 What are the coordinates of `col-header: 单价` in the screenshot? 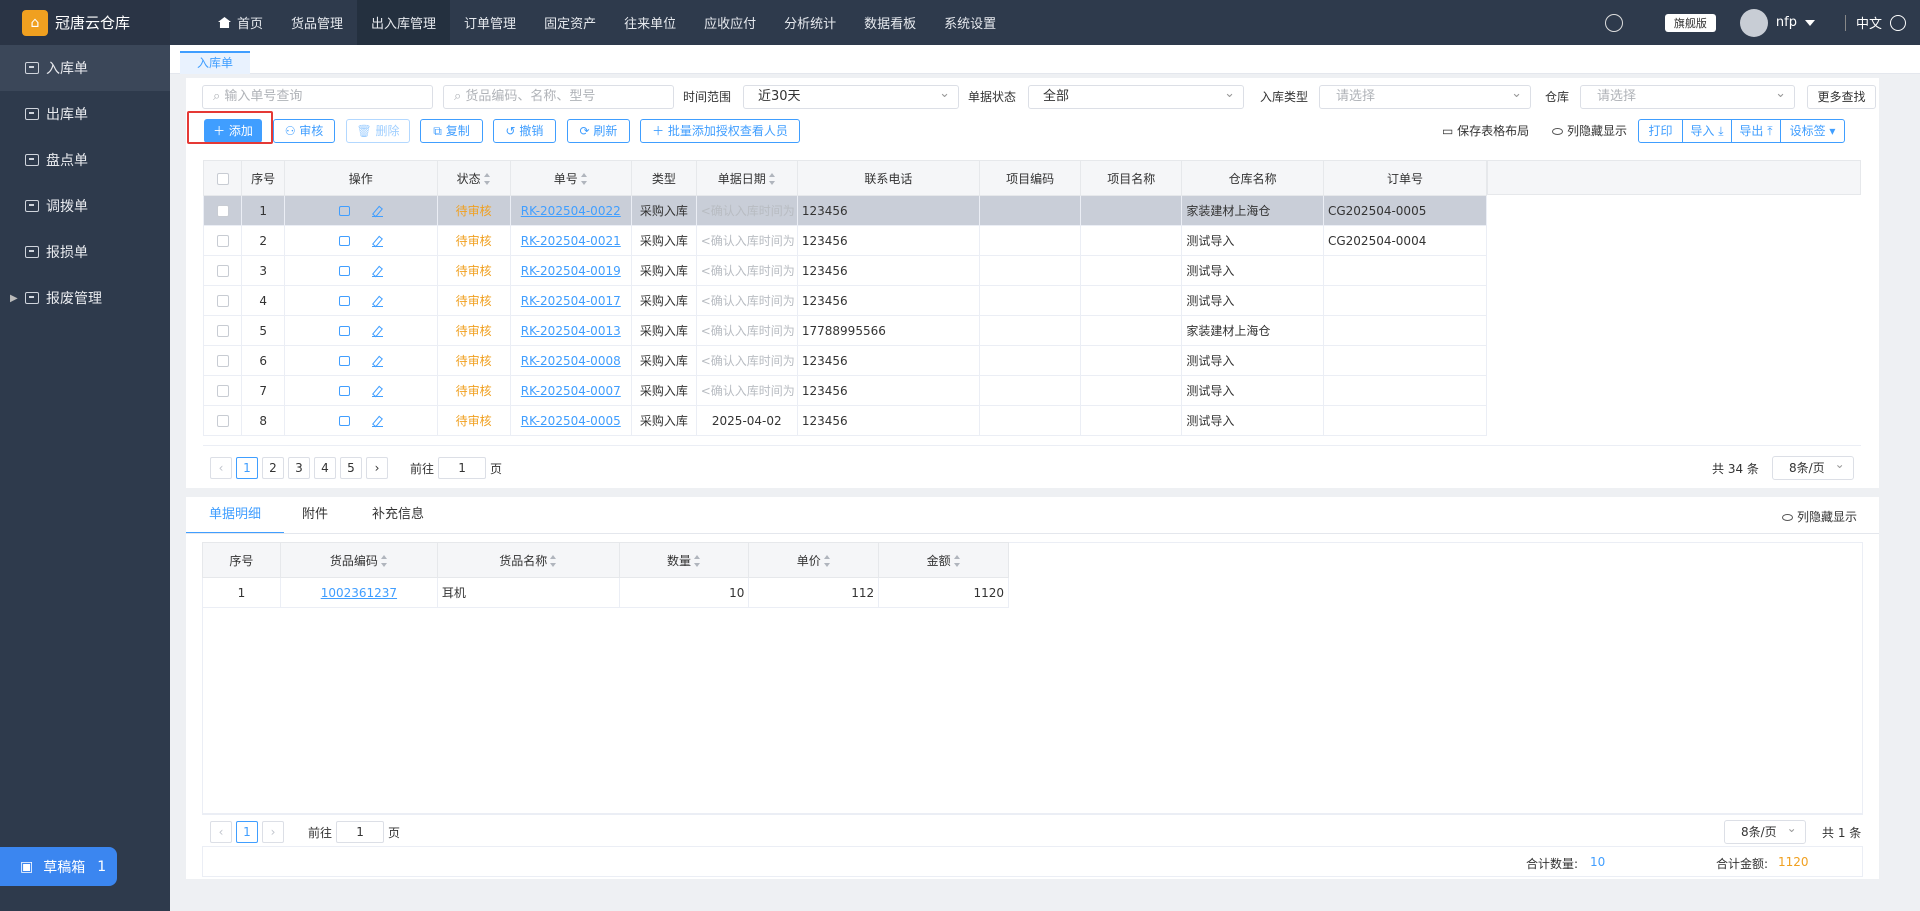 It's located at (814, 560).